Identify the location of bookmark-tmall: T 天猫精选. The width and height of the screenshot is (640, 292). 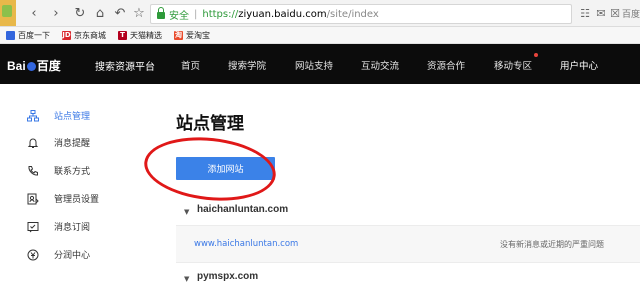
(140, 35).